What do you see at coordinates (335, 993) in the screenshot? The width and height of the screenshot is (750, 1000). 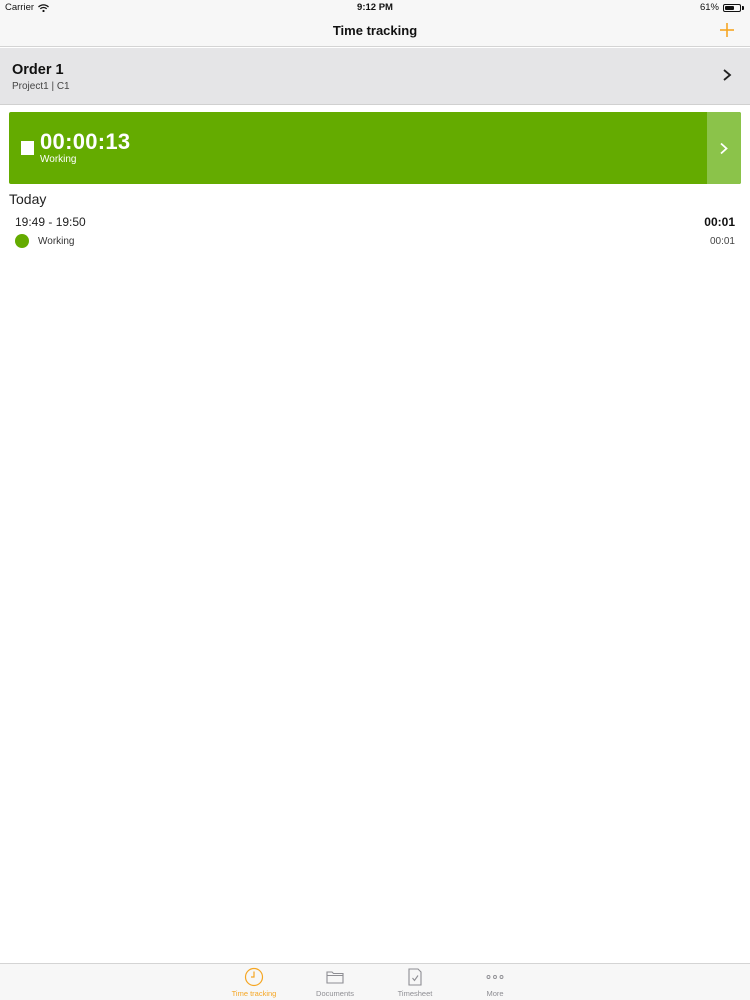 I see `tab-label: Documents` at bounding box center [335, 993].